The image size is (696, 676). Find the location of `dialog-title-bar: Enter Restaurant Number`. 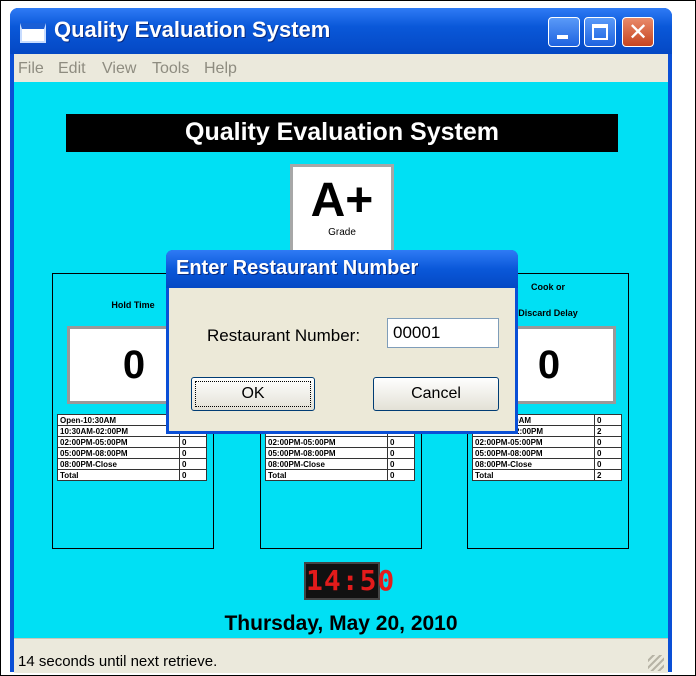

dialog-title-bar: Enter Restaurant Number is located at coordinates (342, 269).